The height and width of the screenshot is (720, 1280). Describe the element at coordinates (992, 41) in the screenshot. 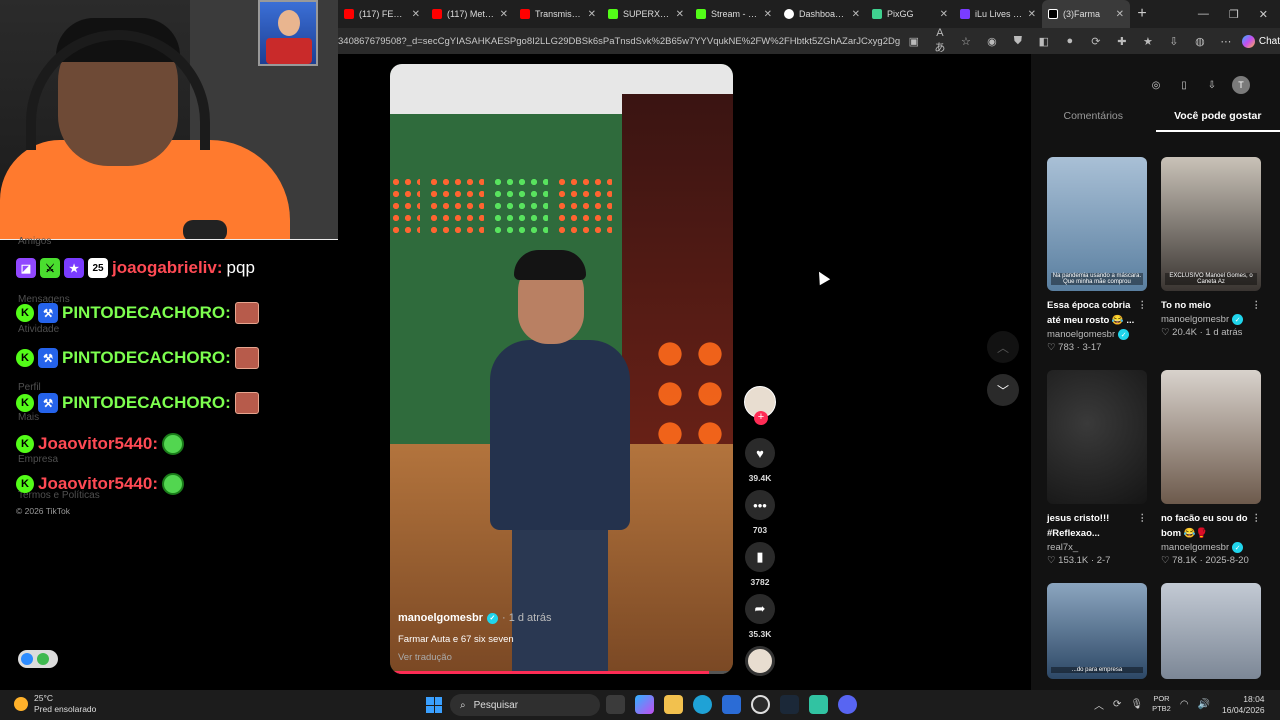

I see `extension-icon: ◉` at that location.